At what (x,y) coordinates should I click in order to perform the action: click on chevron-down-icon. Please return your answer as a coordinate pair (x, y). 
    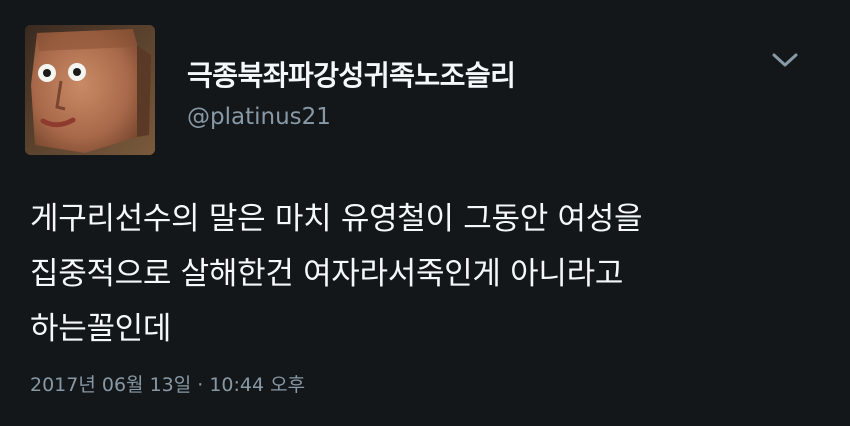
    Looking at the image, I should click on (785, 60).